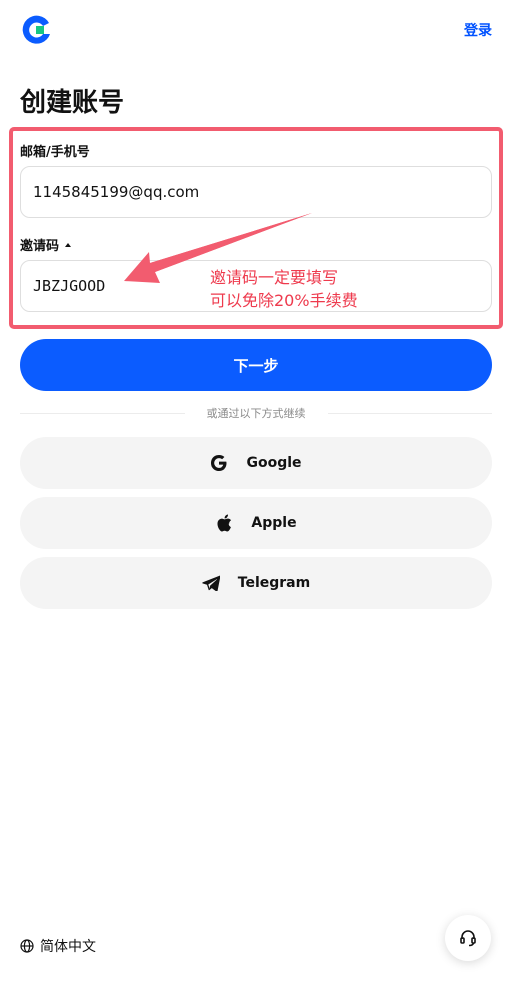 The width and height of the screenshot is (507, 983). What do you see at coordinates (274, 583) in the screenshot?
I see `telegram-label: Telegram` at bounding box center [274, 583].